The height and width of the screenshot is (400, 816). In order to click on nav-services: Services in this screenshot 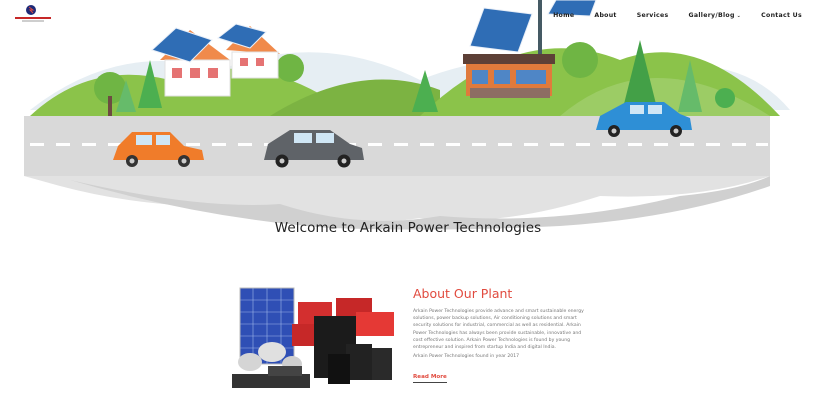, I will do `click(653, 15)`.